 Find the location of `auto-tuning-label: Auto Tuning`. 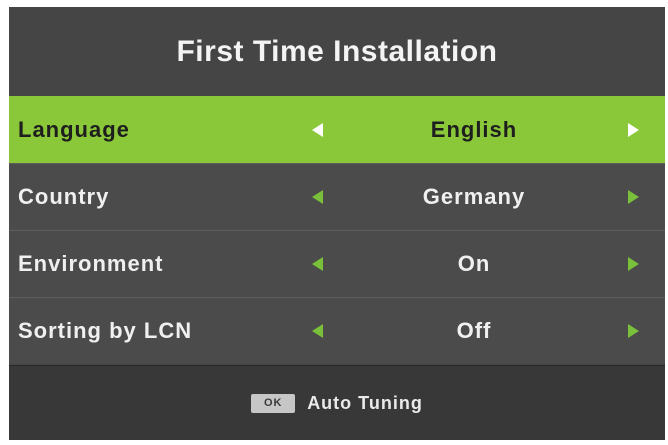

auto-tuning-label: Auto Tuning is located at coordinates (365, 402).